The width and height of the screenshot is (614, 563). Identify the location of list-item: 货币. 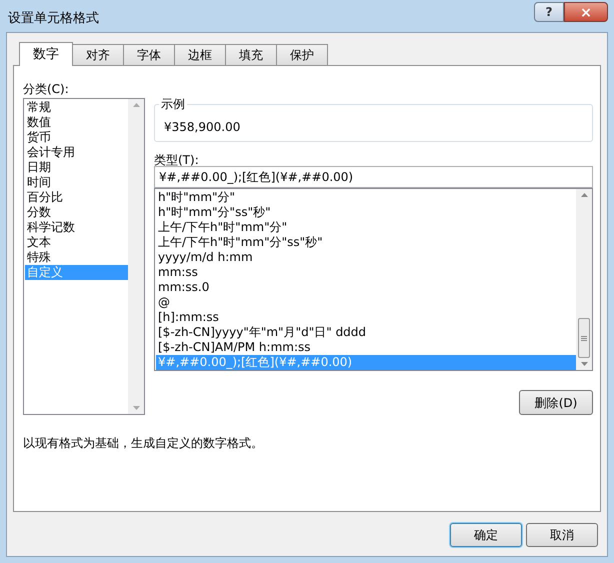
(76, 137).